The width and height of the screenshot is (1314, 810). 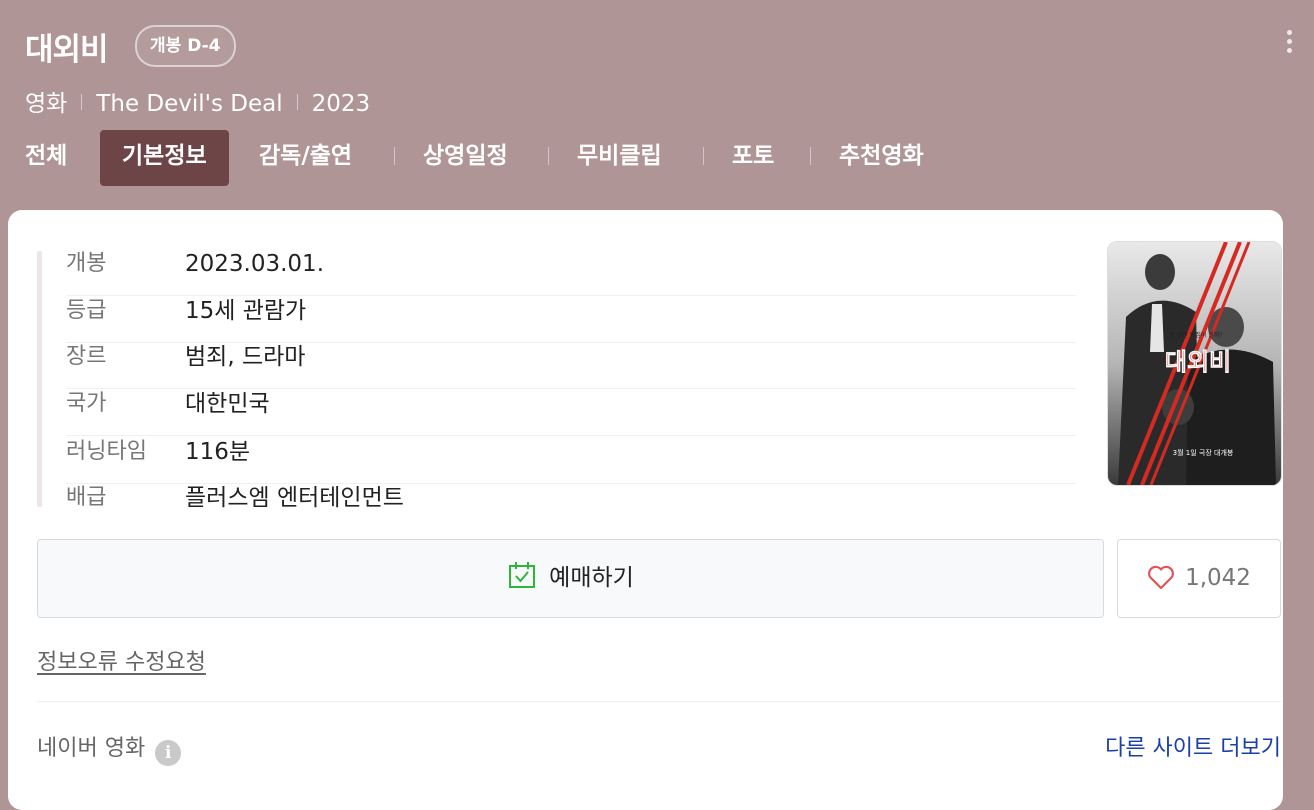 I want to click on more-sites-link: 다른 사이트 더보기, so click(x=1193, y=746).